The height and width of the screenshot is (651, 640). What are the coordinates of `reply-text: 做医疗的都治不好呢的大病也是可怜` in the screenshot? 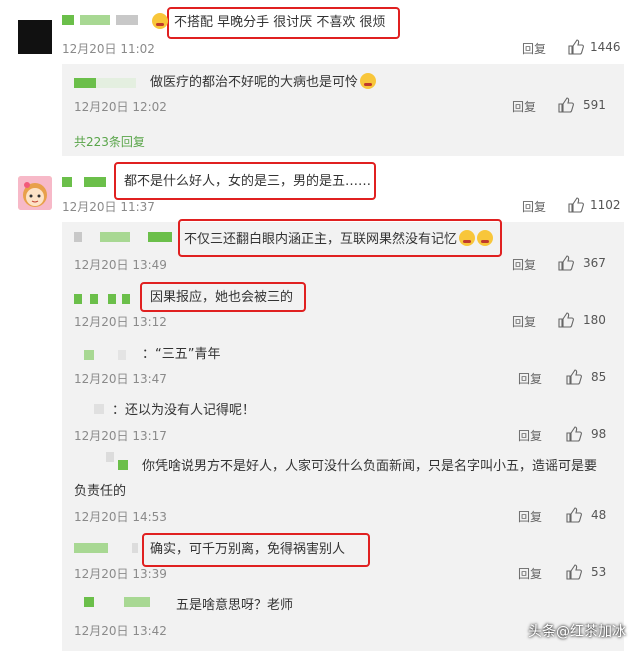 It's located at (263, 82).